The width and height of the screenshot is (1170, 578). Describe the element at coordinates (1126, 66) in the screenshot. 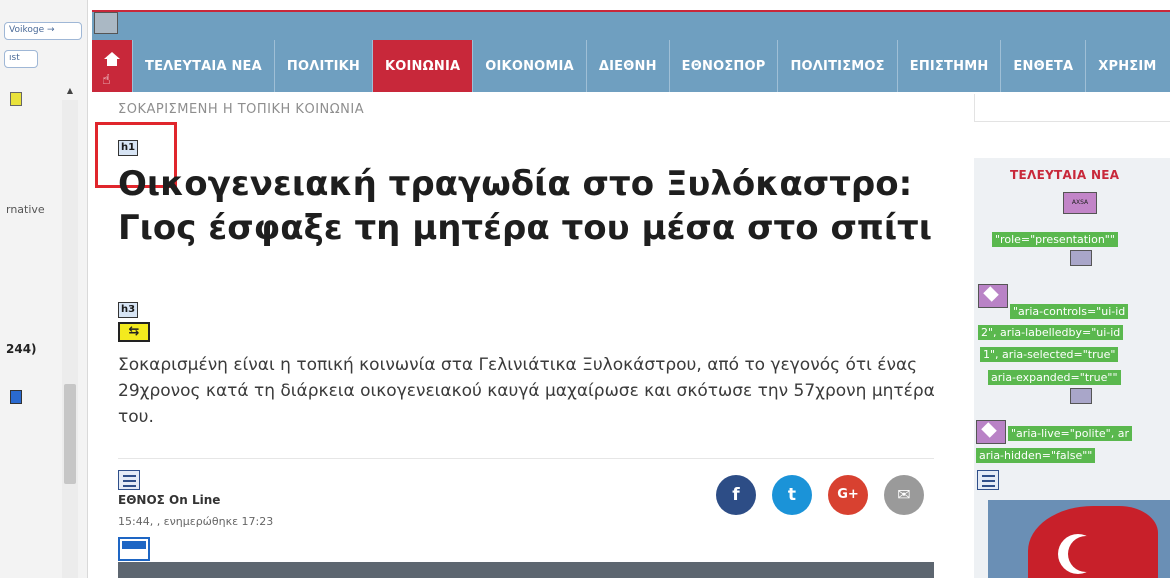

I see `nav-item-useful: ΧΡΗΣΙΜ` at that location.